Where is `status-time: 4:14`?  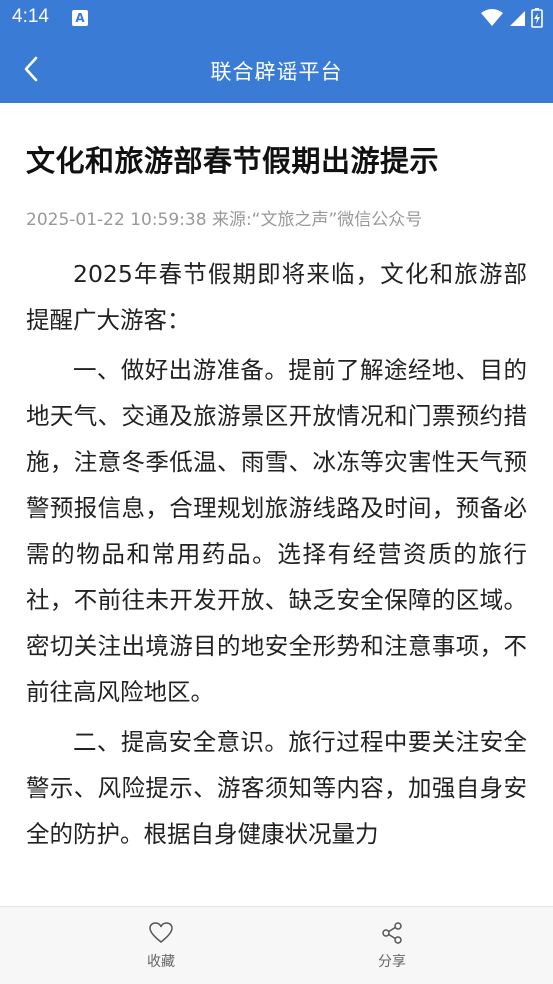 status-time: 4:14 is located at coordinates (30, 16).